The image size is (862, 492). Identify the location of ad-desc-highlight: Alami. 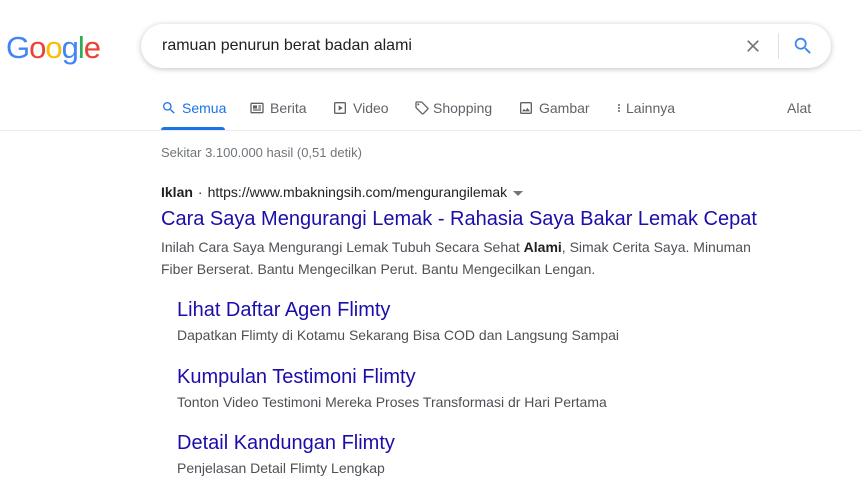
(542, 247).